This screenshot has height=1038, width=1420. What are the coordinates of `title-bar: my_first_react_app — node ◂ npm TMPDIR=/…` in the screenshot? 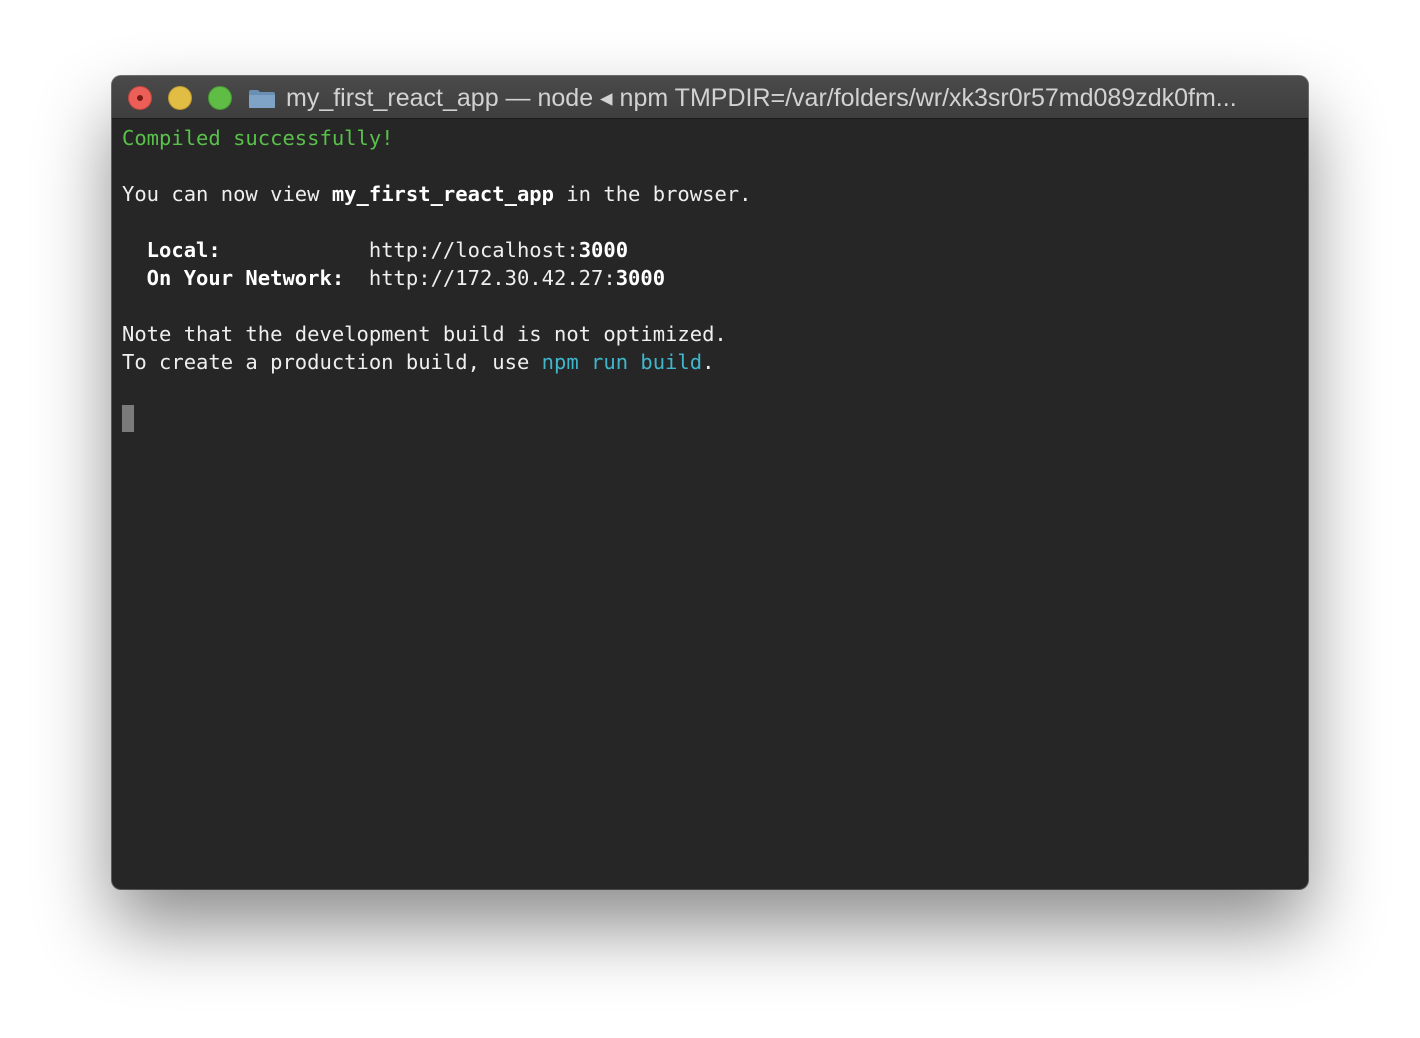 It's located at (710, 97).